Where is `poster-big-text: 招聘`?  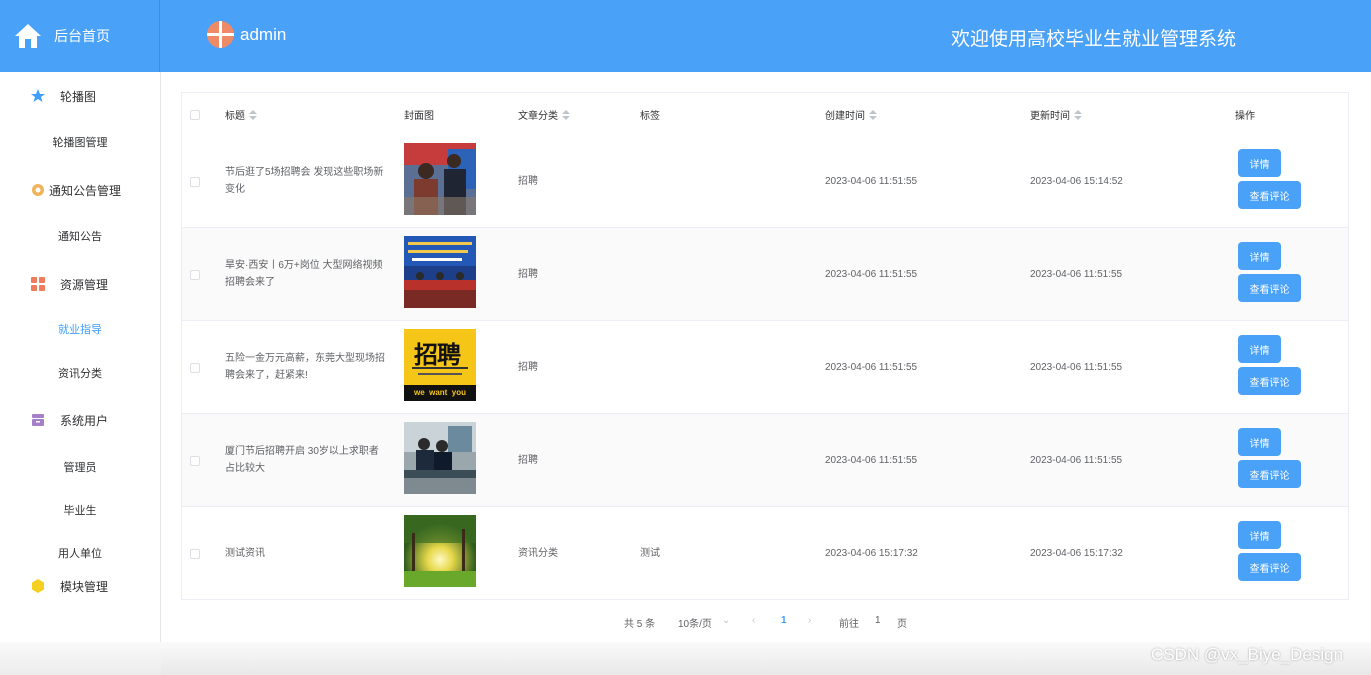 poster-big-text: 招聘 is located at coordinates (437, 355).